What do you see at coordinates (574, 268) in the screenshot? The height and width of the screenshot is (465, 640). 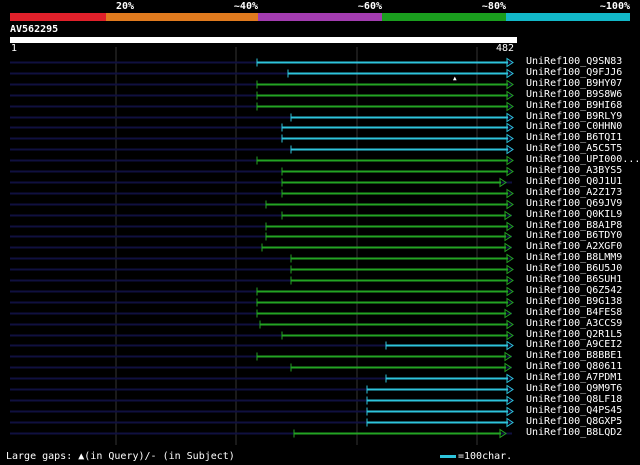 I see `hit-label: UniRef100_B6U5J0` at bounding box center [574, 268].